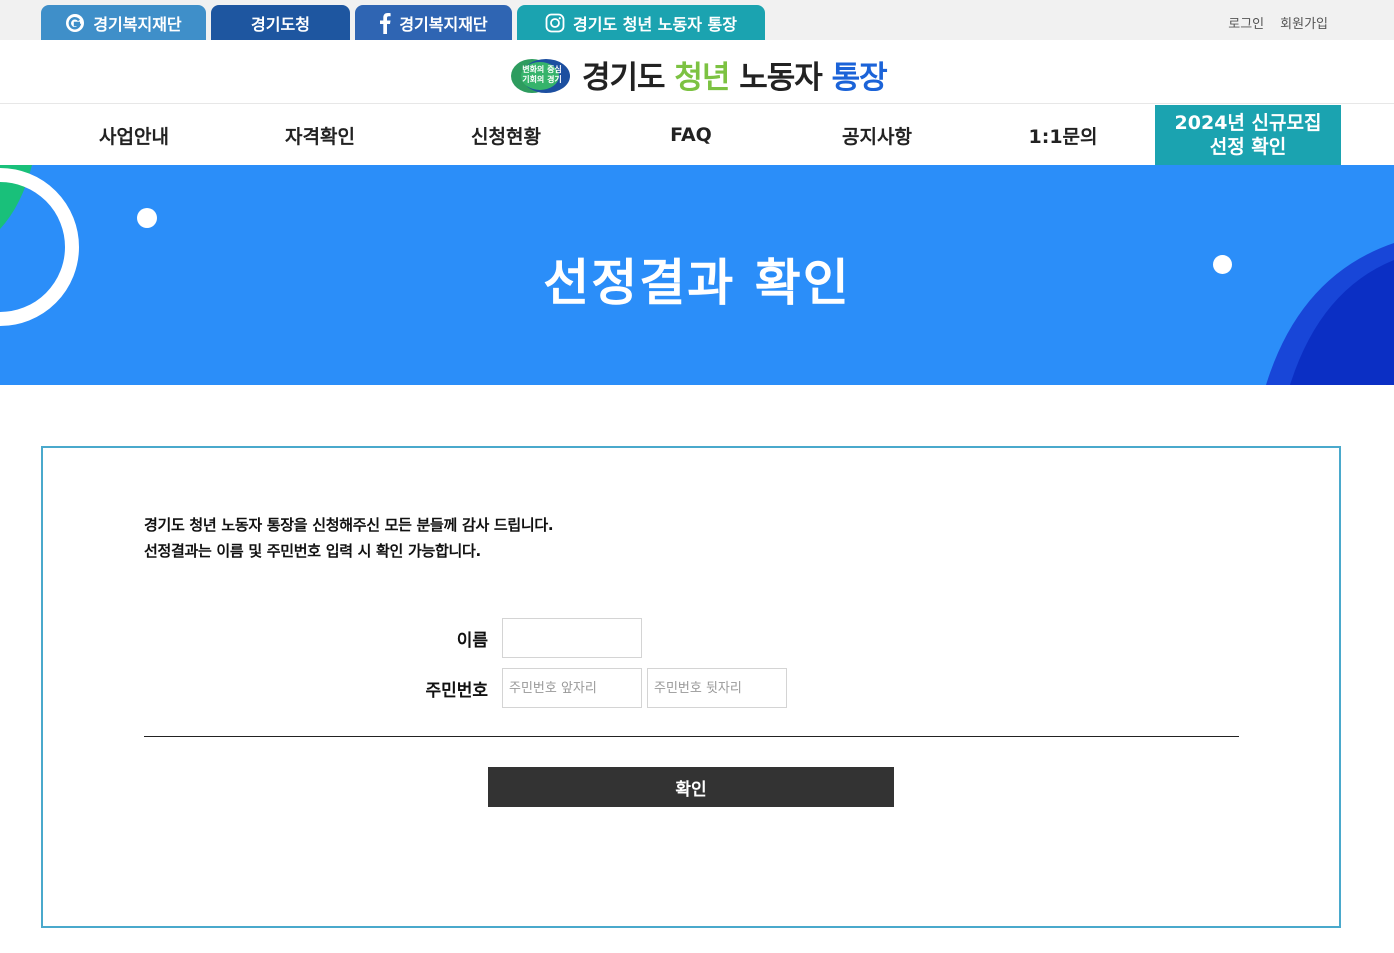 This screenshot has height=953, width=1394. I want to click on name-label: 이름, so click(472, 641).